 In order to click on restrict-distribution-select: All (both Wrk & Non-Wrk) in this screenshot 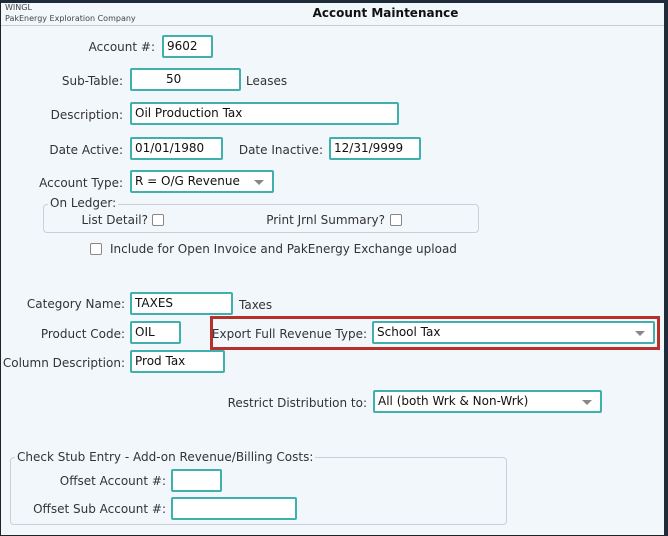, I will do `click(487, 401)`.